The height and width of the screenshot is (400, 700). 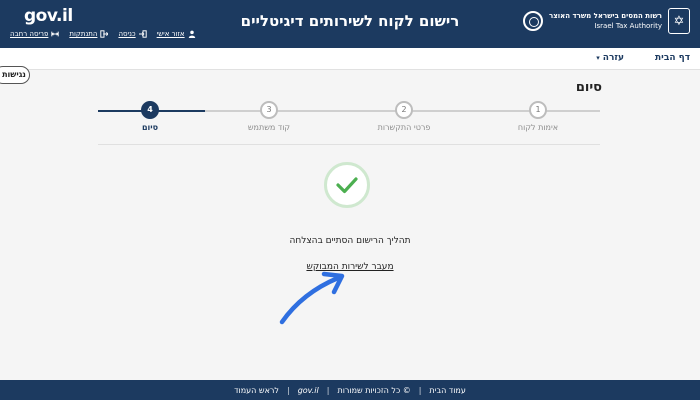 I want to click on step-label: פרטי התקשרות, so click(x=404, y=127).